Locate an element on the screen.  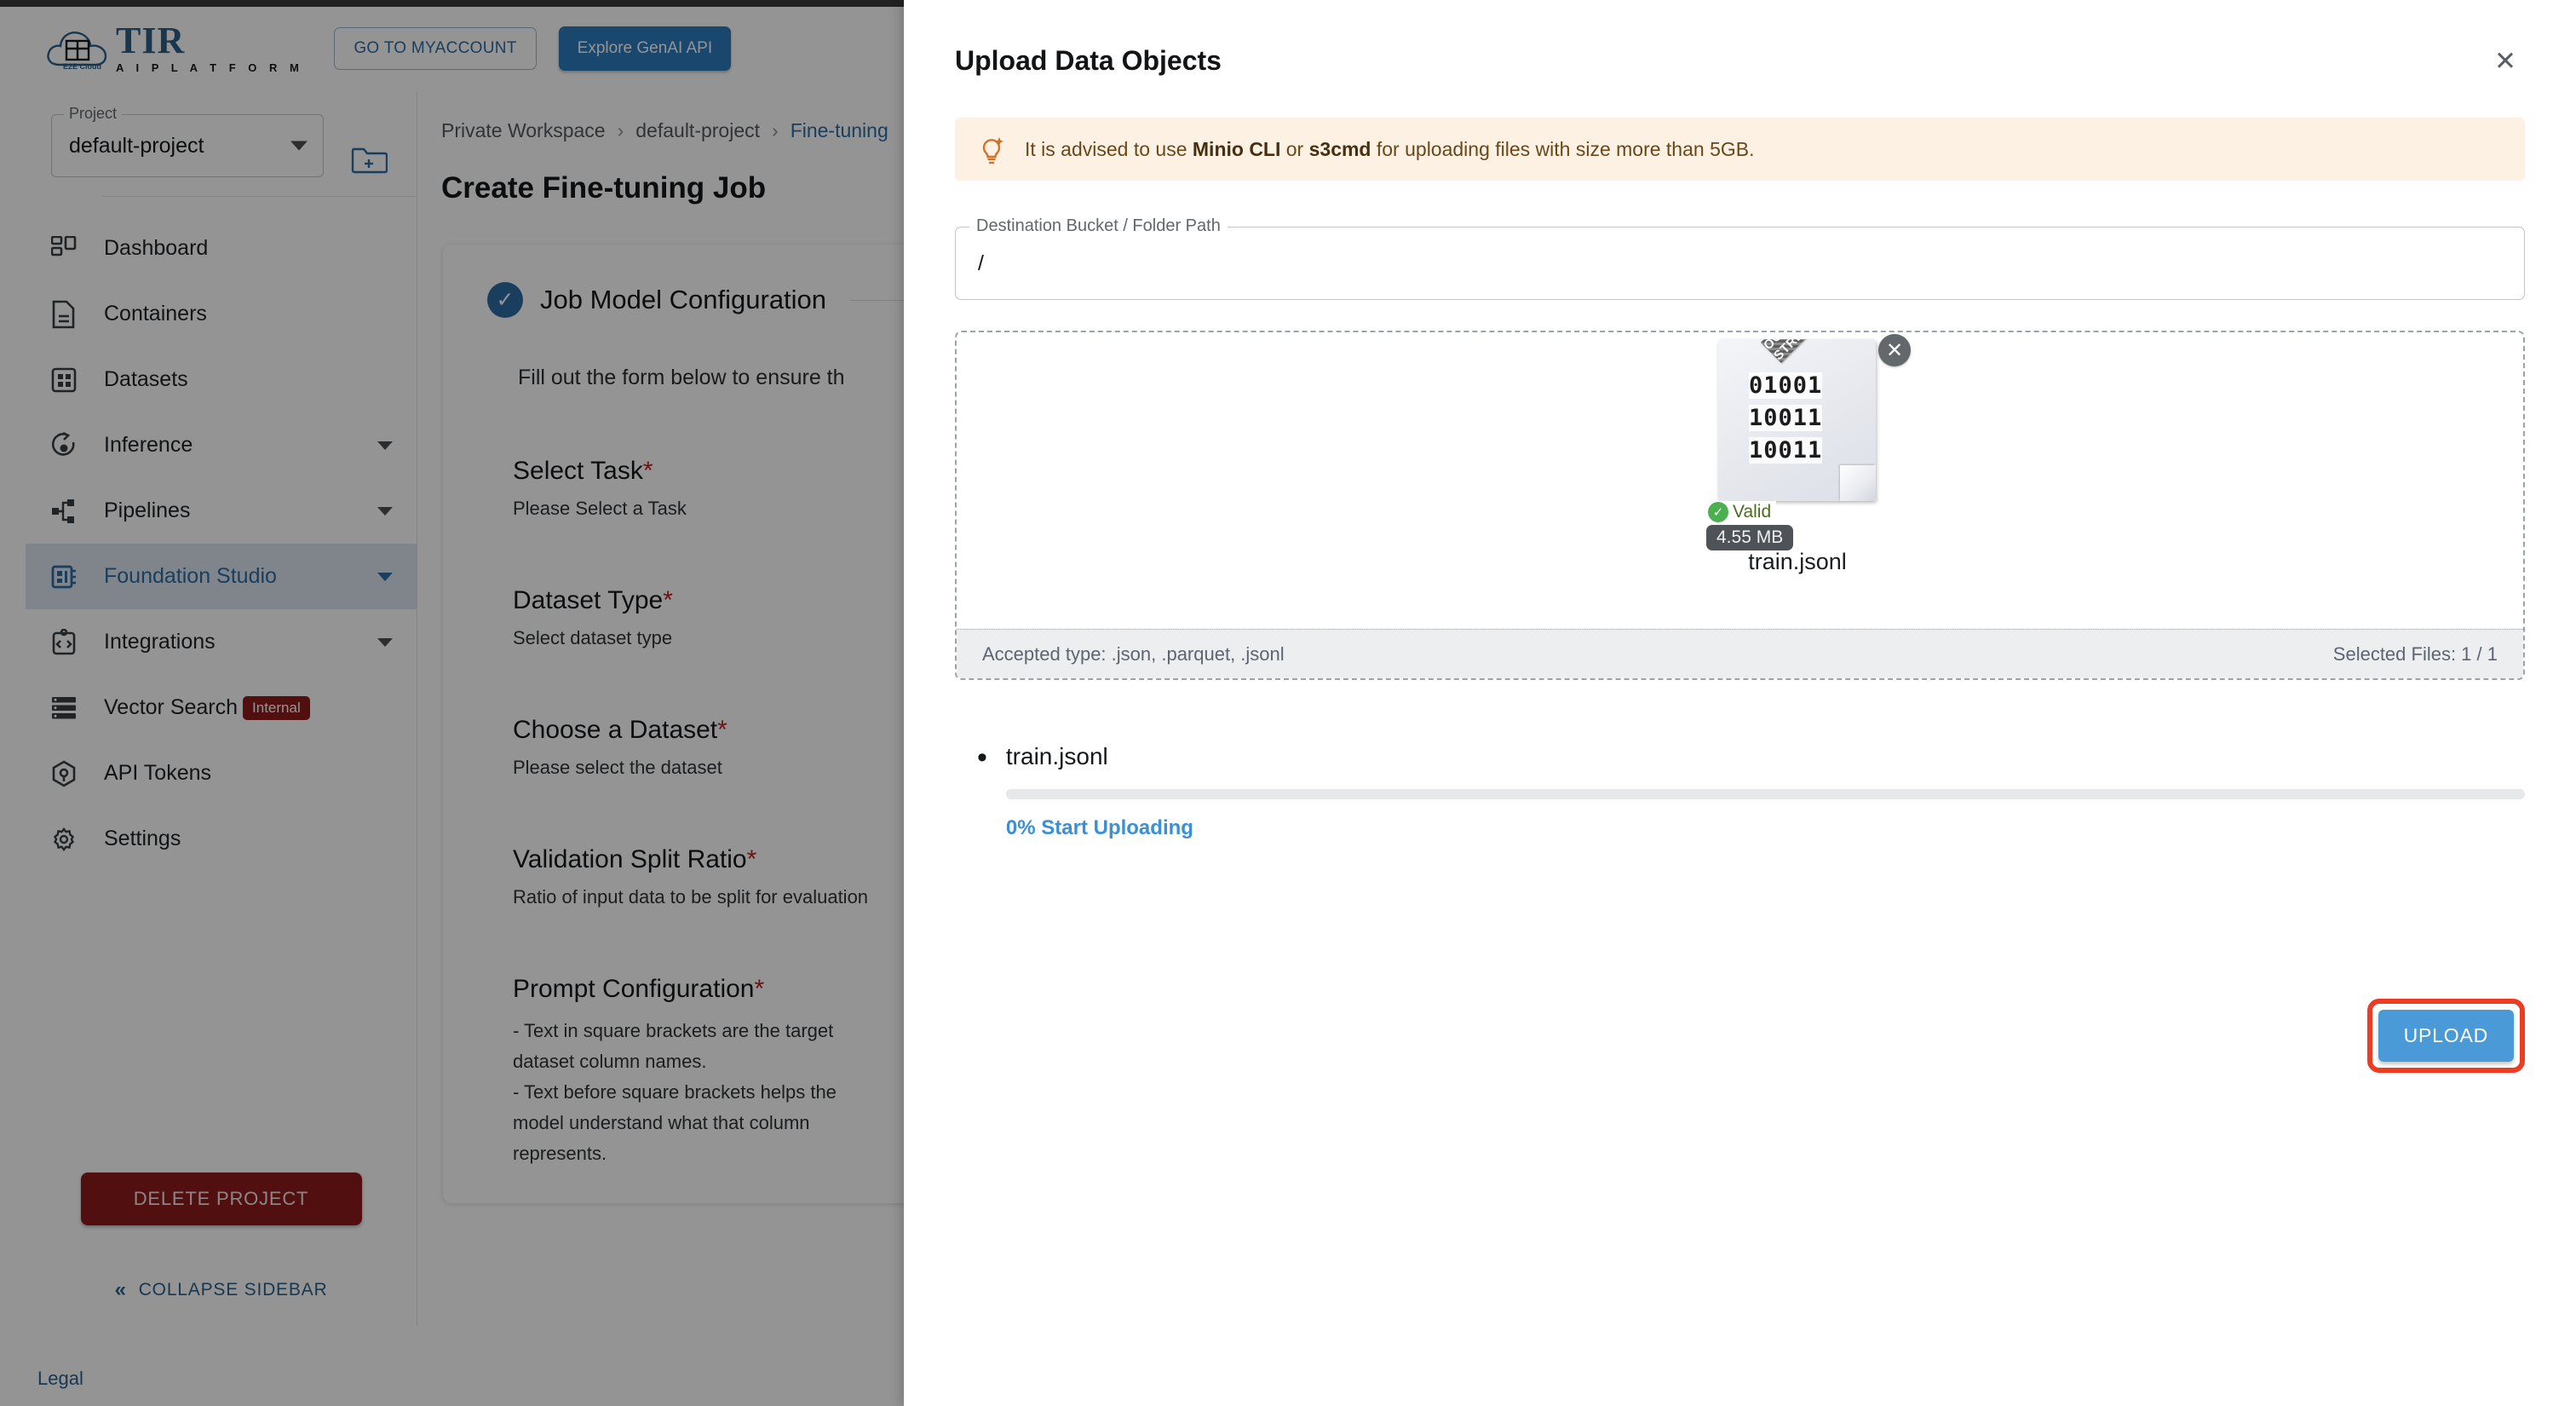
valid-badge: ✓ Valid is located at coordinates (1742, 512).